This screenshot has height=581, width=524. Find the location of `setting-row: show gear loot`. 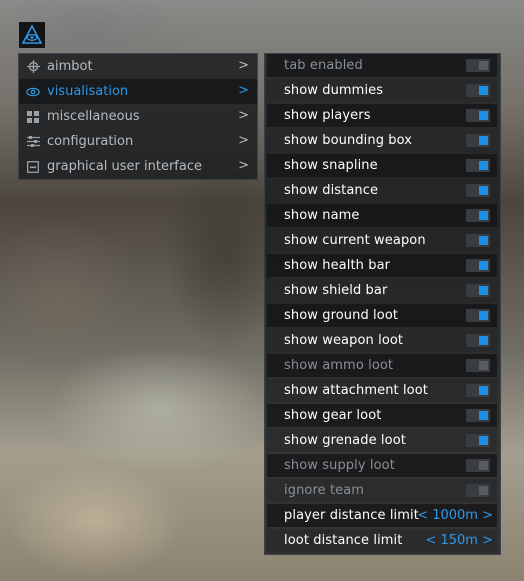

setting-row: show gear loot is located at coordinates (382, 415).